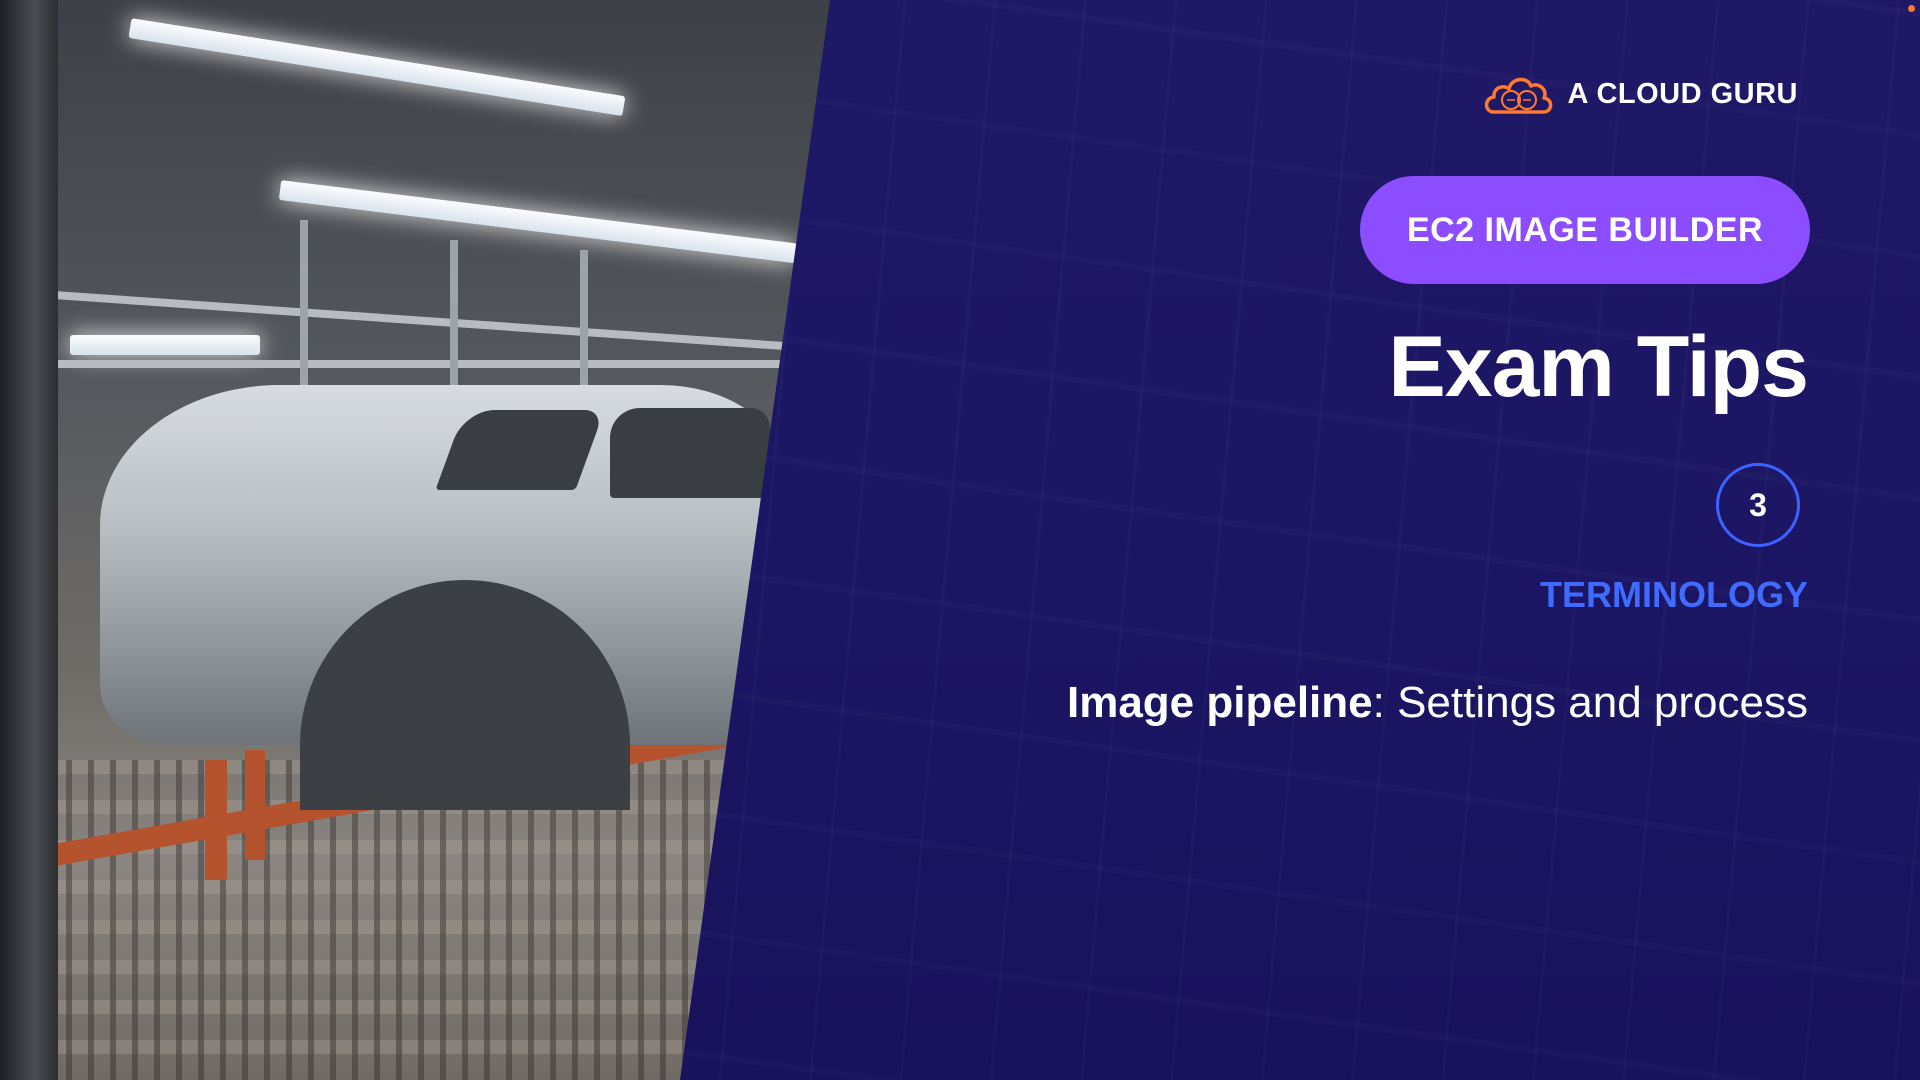 This screenshot has width=1920, height=1080. I want to click on window-frame, so click(29, 540).